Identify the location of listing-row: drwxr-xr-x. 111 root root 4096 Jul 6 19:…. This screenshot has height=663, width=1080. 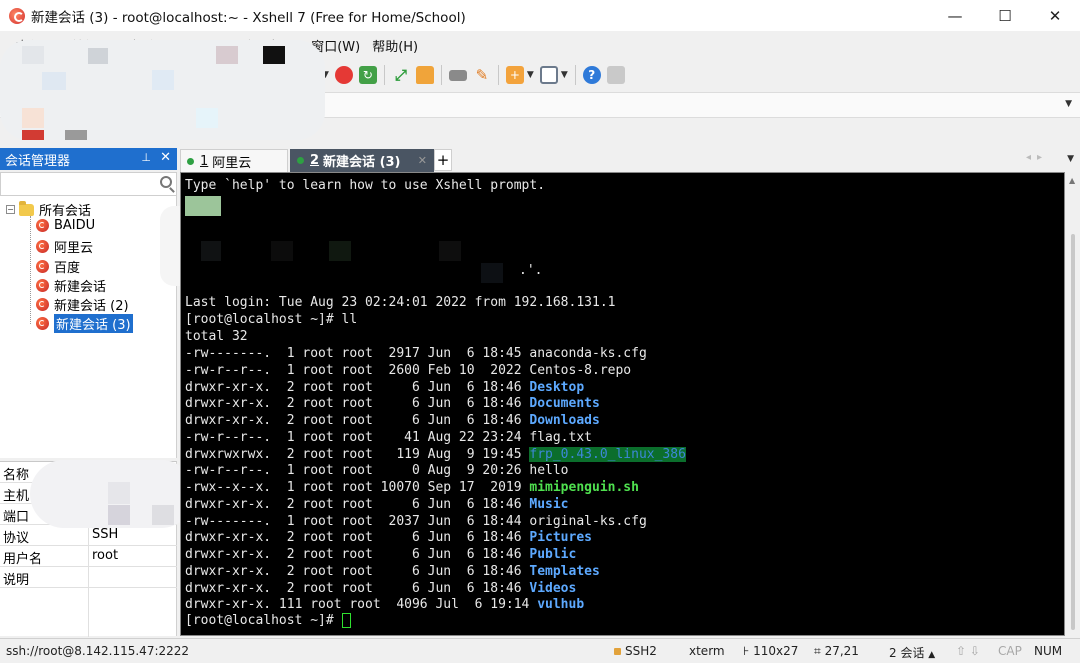
(384, 604).